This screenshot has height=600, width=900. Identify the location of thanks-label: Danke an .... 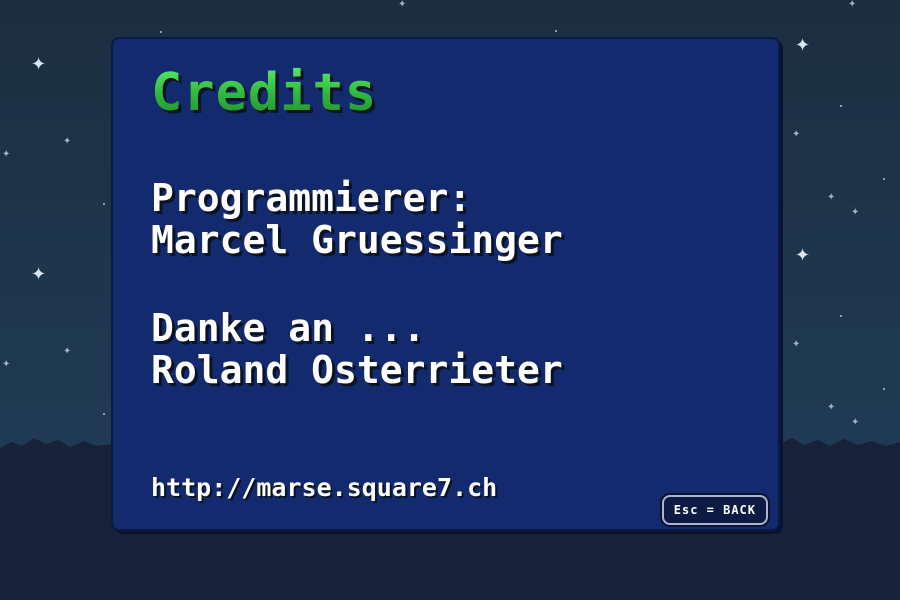
(288, 328).